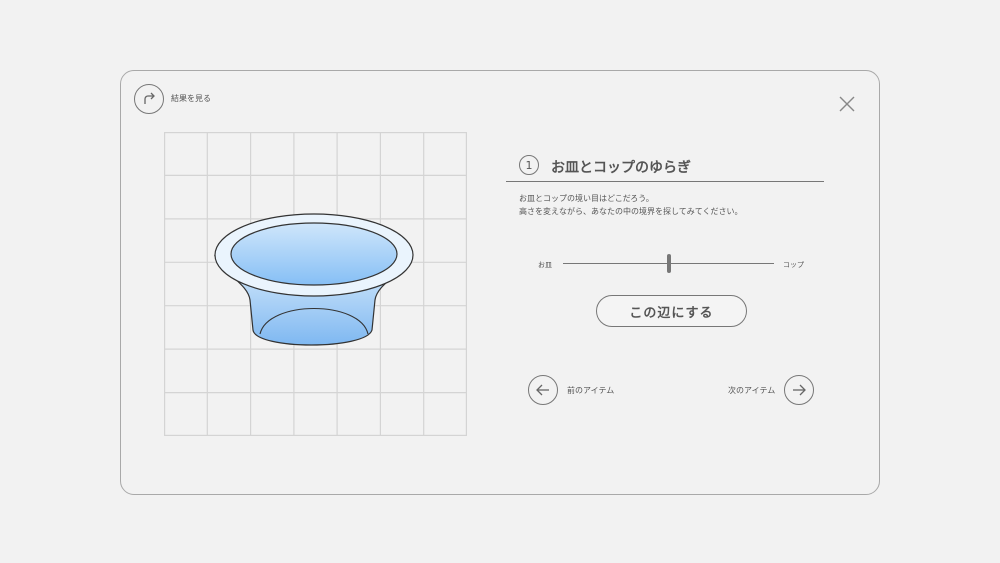  I want to click on title-divider, so click(665, 181).